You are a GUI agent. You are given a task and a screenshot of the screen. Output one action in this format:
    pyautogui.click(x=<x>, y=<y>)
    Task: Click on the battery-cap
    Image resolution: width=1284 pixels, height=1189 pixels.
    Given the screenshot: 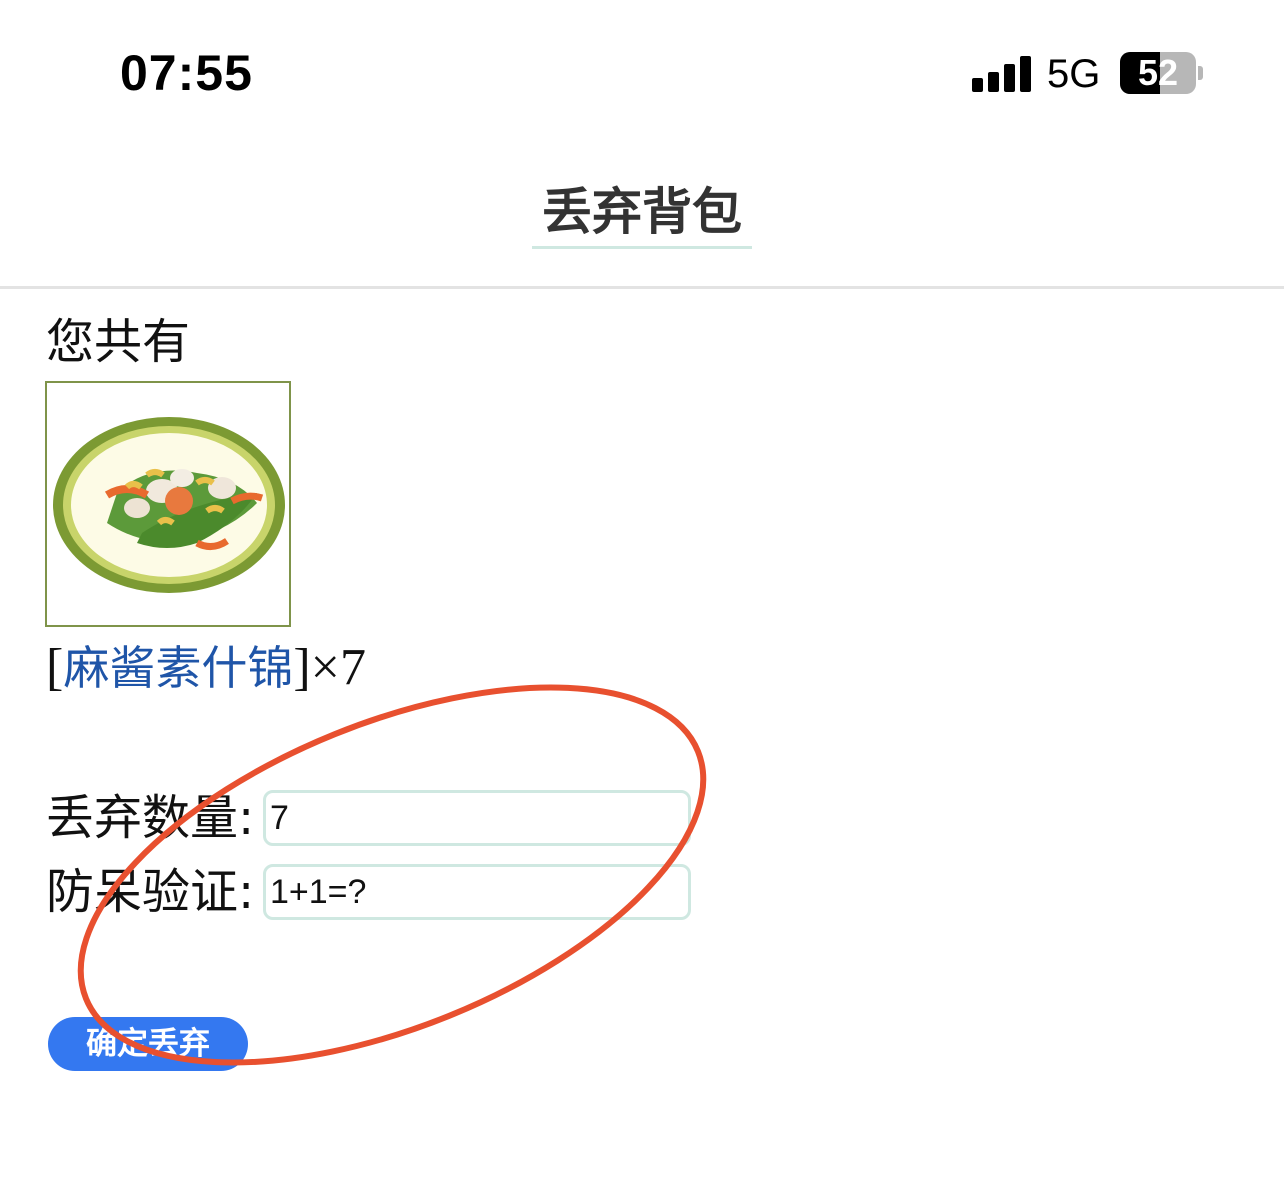 What is the action you would take?
    pyautogui.click(x=1200, y=73)
    